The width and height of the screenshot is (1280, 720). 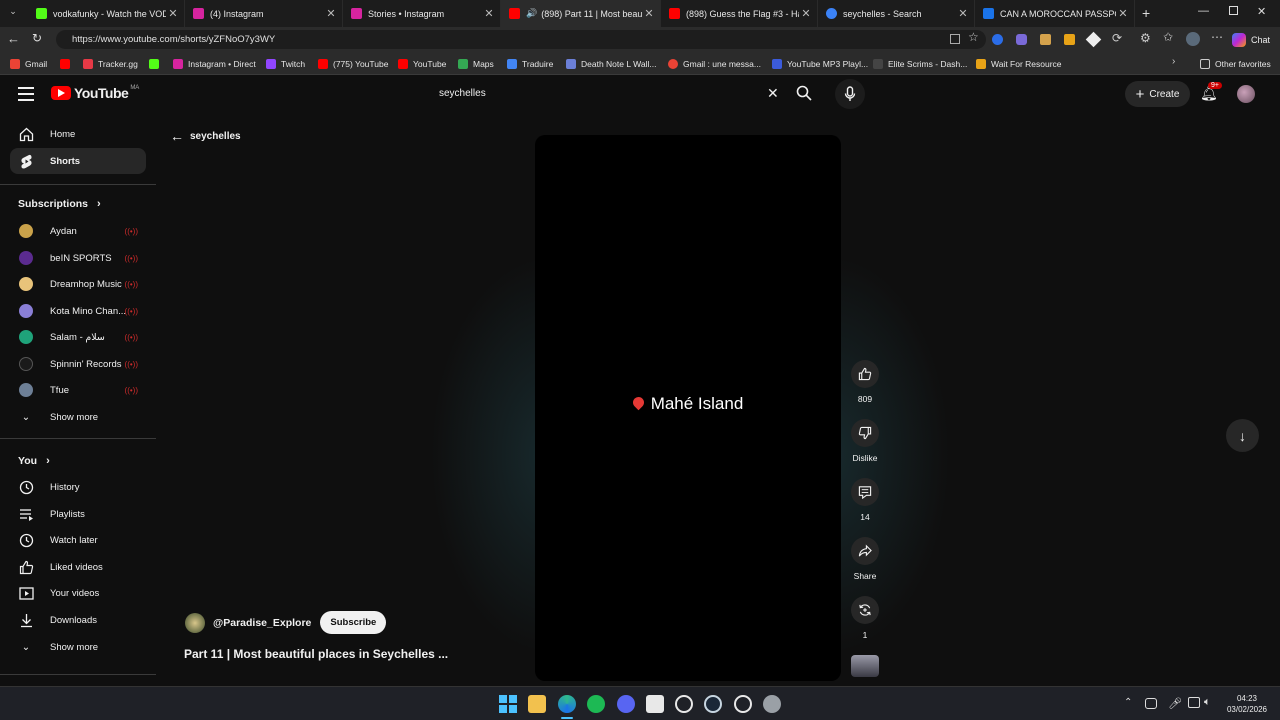 I want to click on menu-icon, so click(x=26, y=94).